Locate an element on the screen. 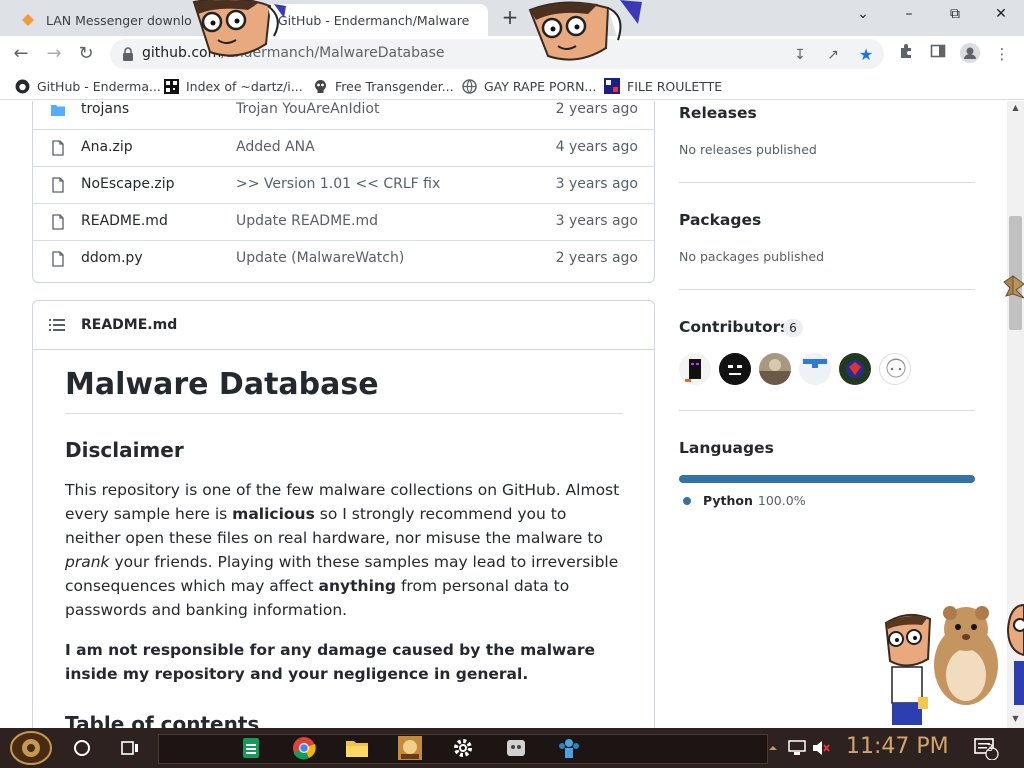 The height and width of the screenshot is (768, 1024). taskbar: 11:47 PM 3 is located at coordinates (512, 748).